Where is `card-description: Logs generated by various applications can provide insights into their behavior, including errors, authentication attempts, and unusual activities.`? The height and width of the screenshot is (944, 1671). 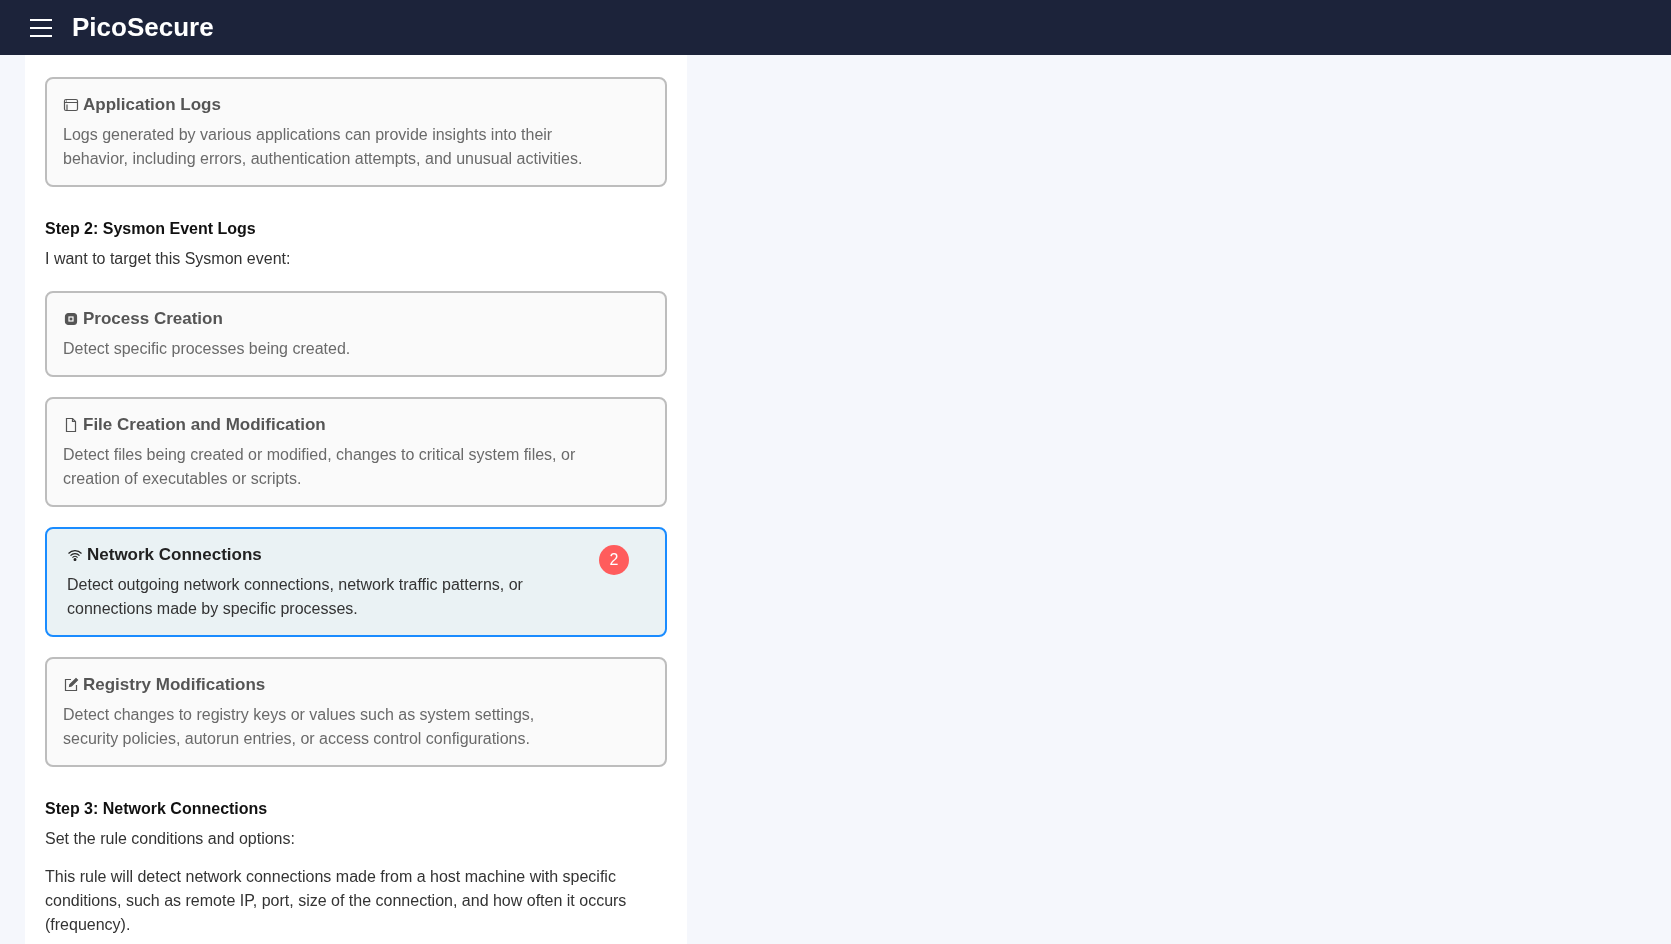
card-description: Logs generated by various applications can provide insights into their behavior, including errors, authentication attempts, and unusual activities. is located at coordinates (323, 147).